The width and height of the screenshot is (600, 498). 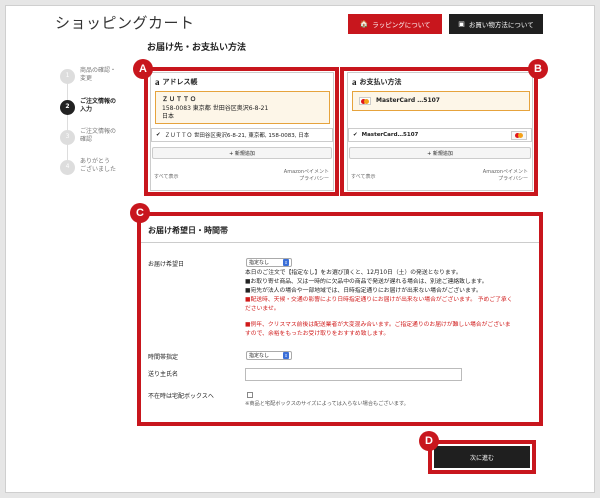 What do you see at coordinates (363, 176) in the screenshot?
I see `show-all-payments-link: すべて表示` at bounding box center [363, 176].